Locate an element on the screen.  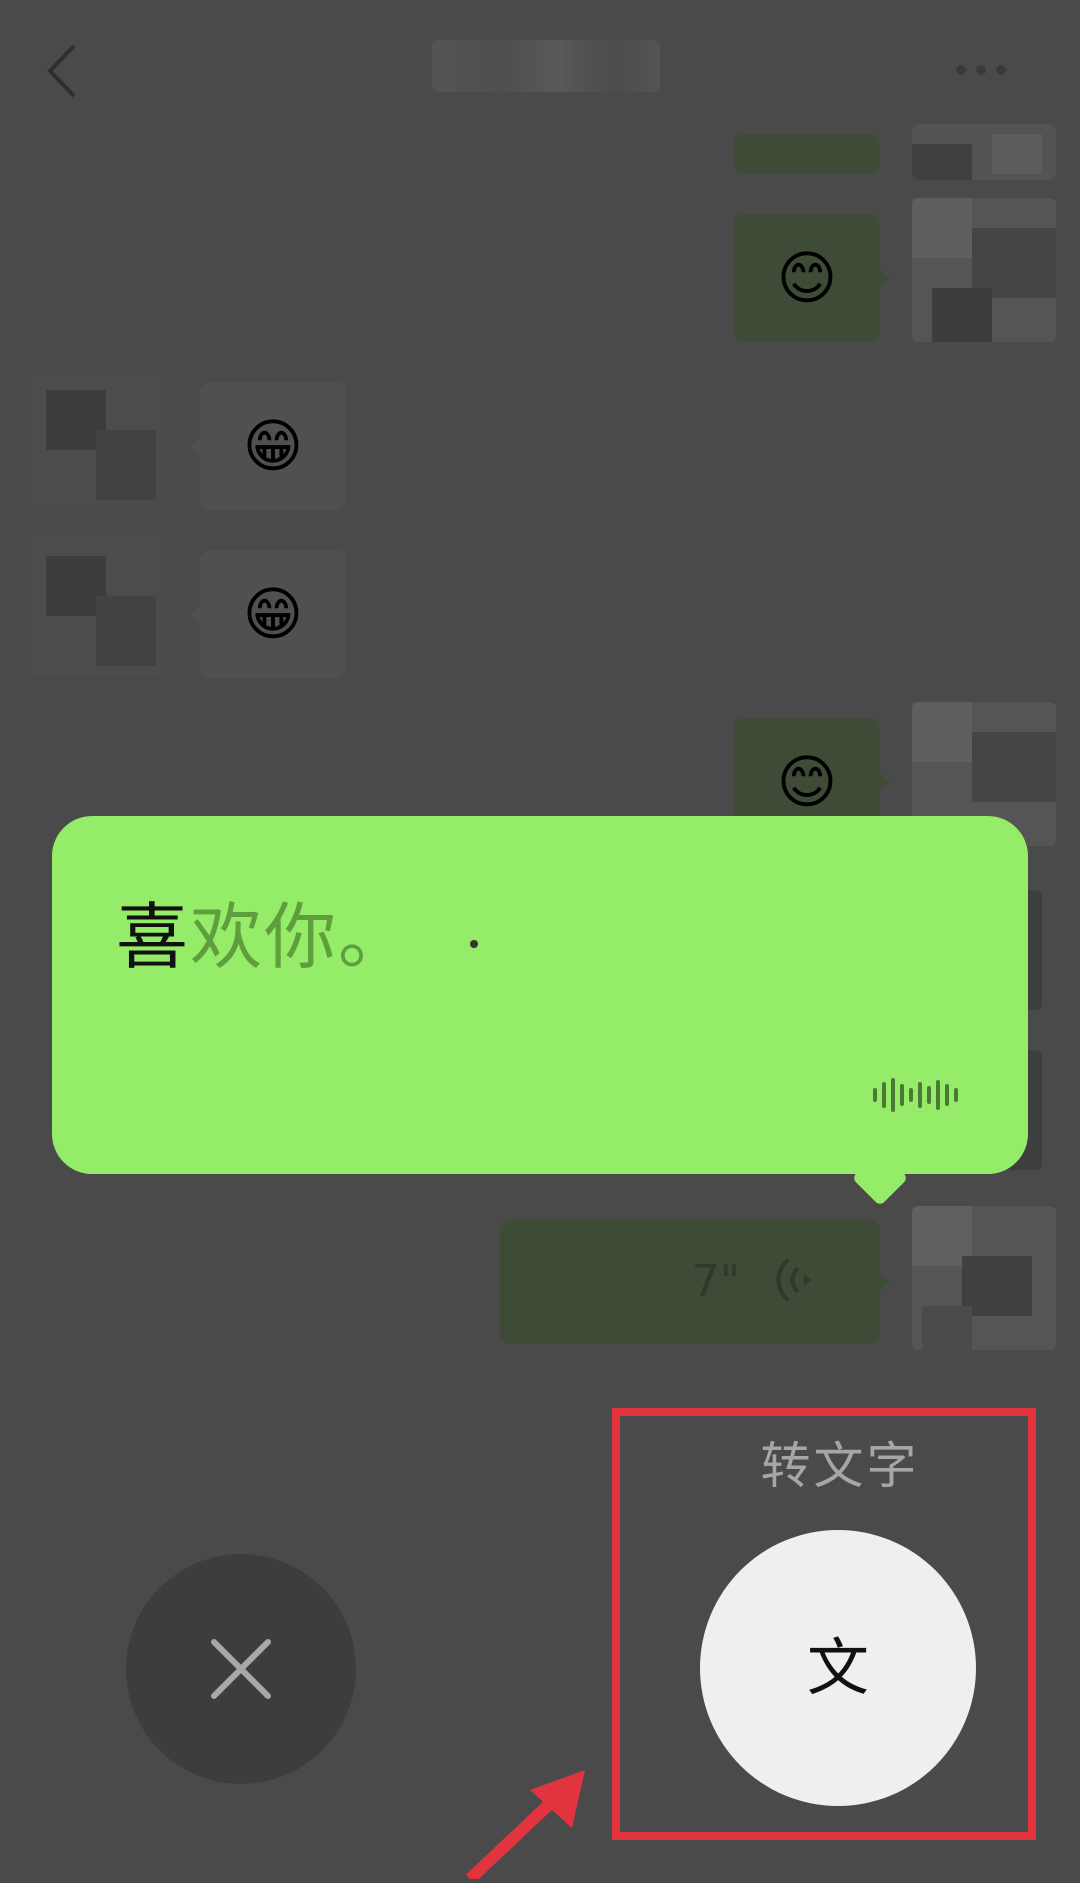
close-icon is located at coordinates (241, 1669).